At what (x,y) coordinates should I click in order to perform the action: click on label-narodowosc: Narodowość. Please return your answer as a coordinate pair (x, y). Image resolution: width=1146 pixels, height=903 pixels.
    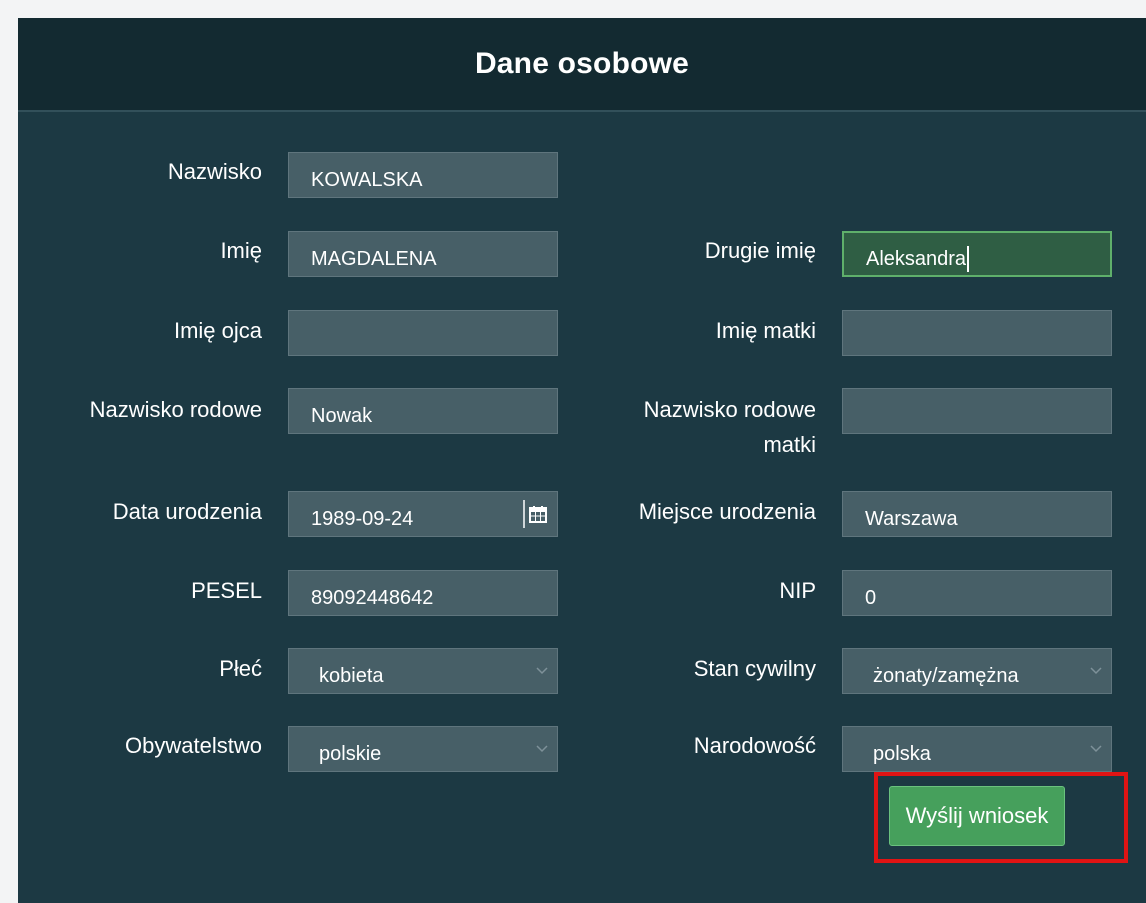
    Looking at the image, I should click on (754, 745).